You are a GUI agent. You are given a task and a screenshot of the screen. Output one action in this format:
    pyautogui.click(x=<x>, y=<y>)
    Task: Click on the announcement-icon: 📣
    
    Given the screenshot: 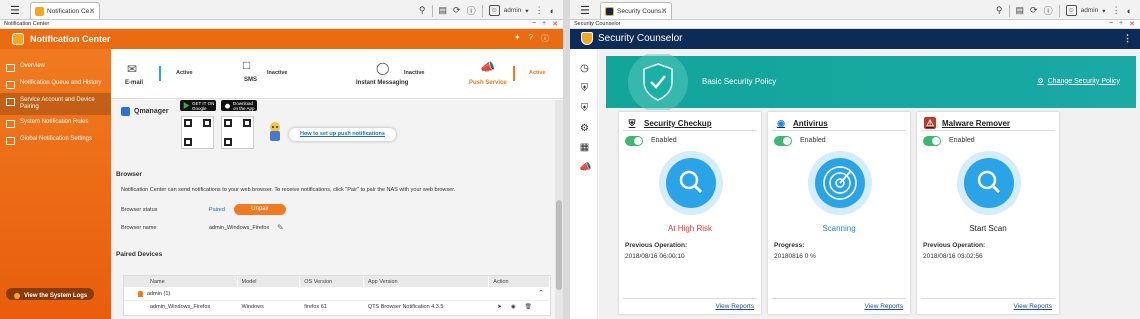 What is the action you would take?
    pyautogui.click(x=585, y=167)
    